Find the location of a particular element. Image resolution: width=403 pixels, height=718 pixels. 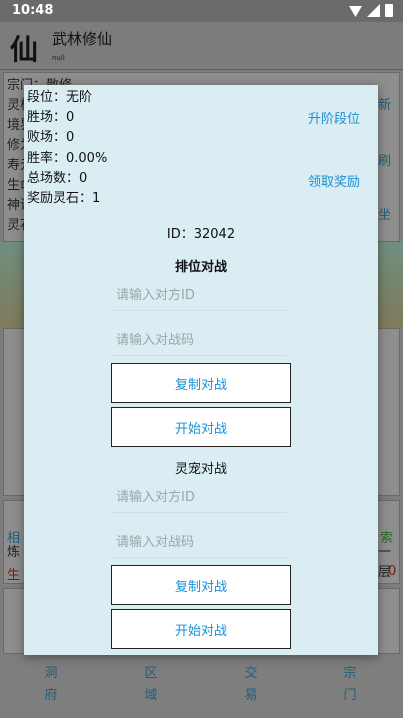

bg-link-new: 新 is located at coordinates (384, 103).